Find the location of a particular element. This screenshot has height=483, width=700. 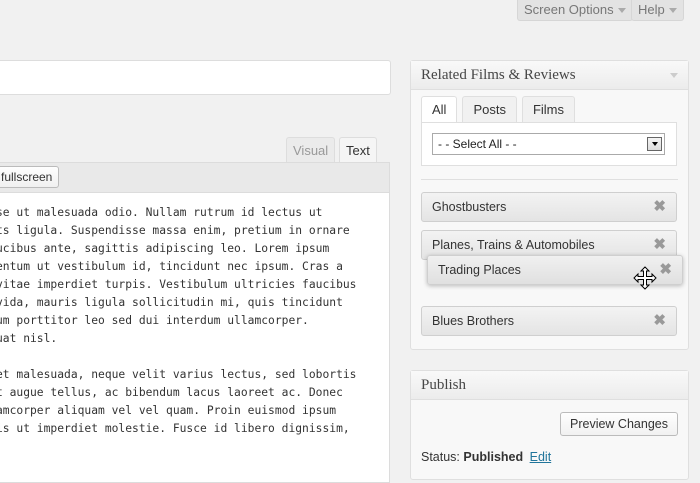

related-item-label: Trading Places is located at coordinates (479, 270).